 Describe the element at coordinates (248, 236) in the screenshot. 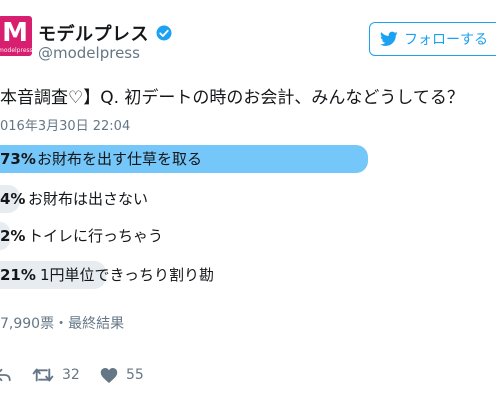

I see `poll-option-3: 2% トイレに行っちゃう` at that location.